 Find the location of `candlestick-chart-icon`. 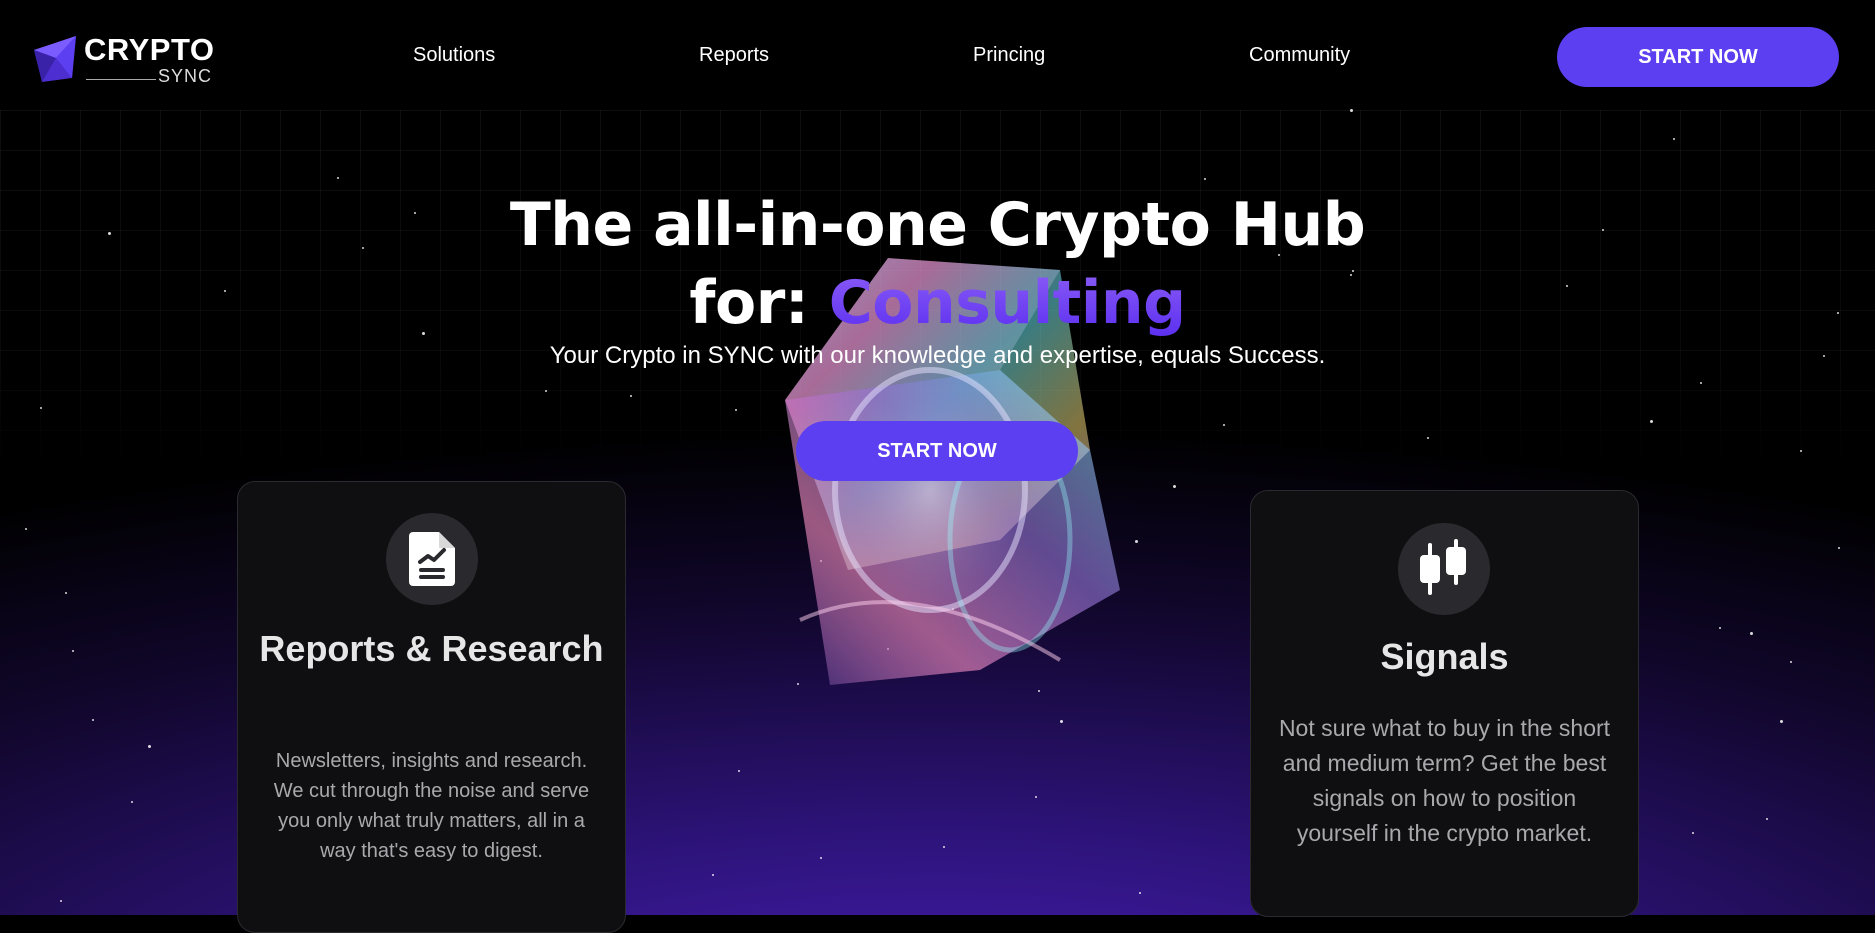

candlestick-chart-icon is located at coordinates (1444, 569).